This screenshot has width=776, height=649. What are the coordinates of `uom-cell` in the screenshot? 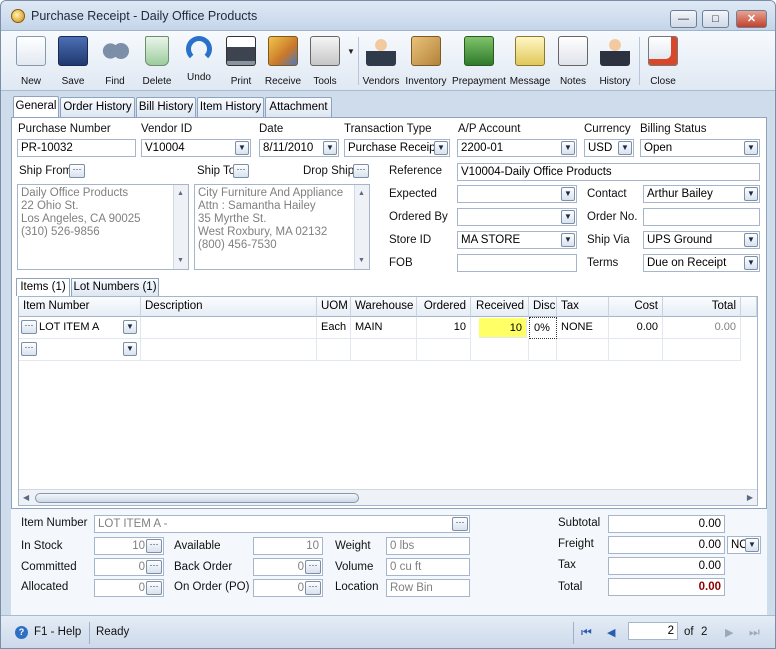 It's located at (334, 350).